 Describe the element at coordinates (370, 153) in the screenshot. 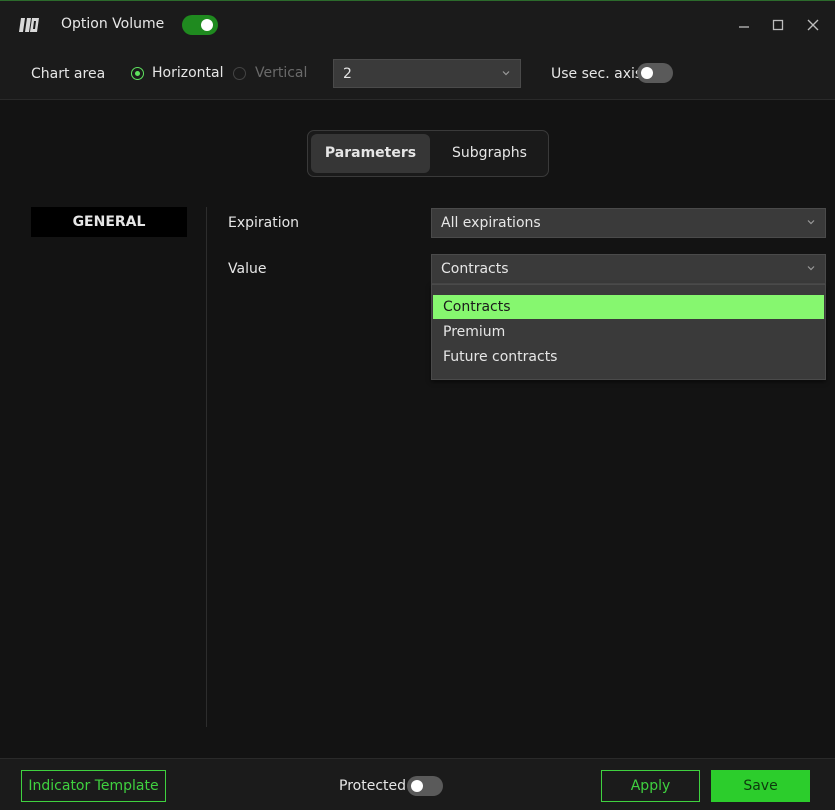

I see `tab-parameters: Parameters` at that location.